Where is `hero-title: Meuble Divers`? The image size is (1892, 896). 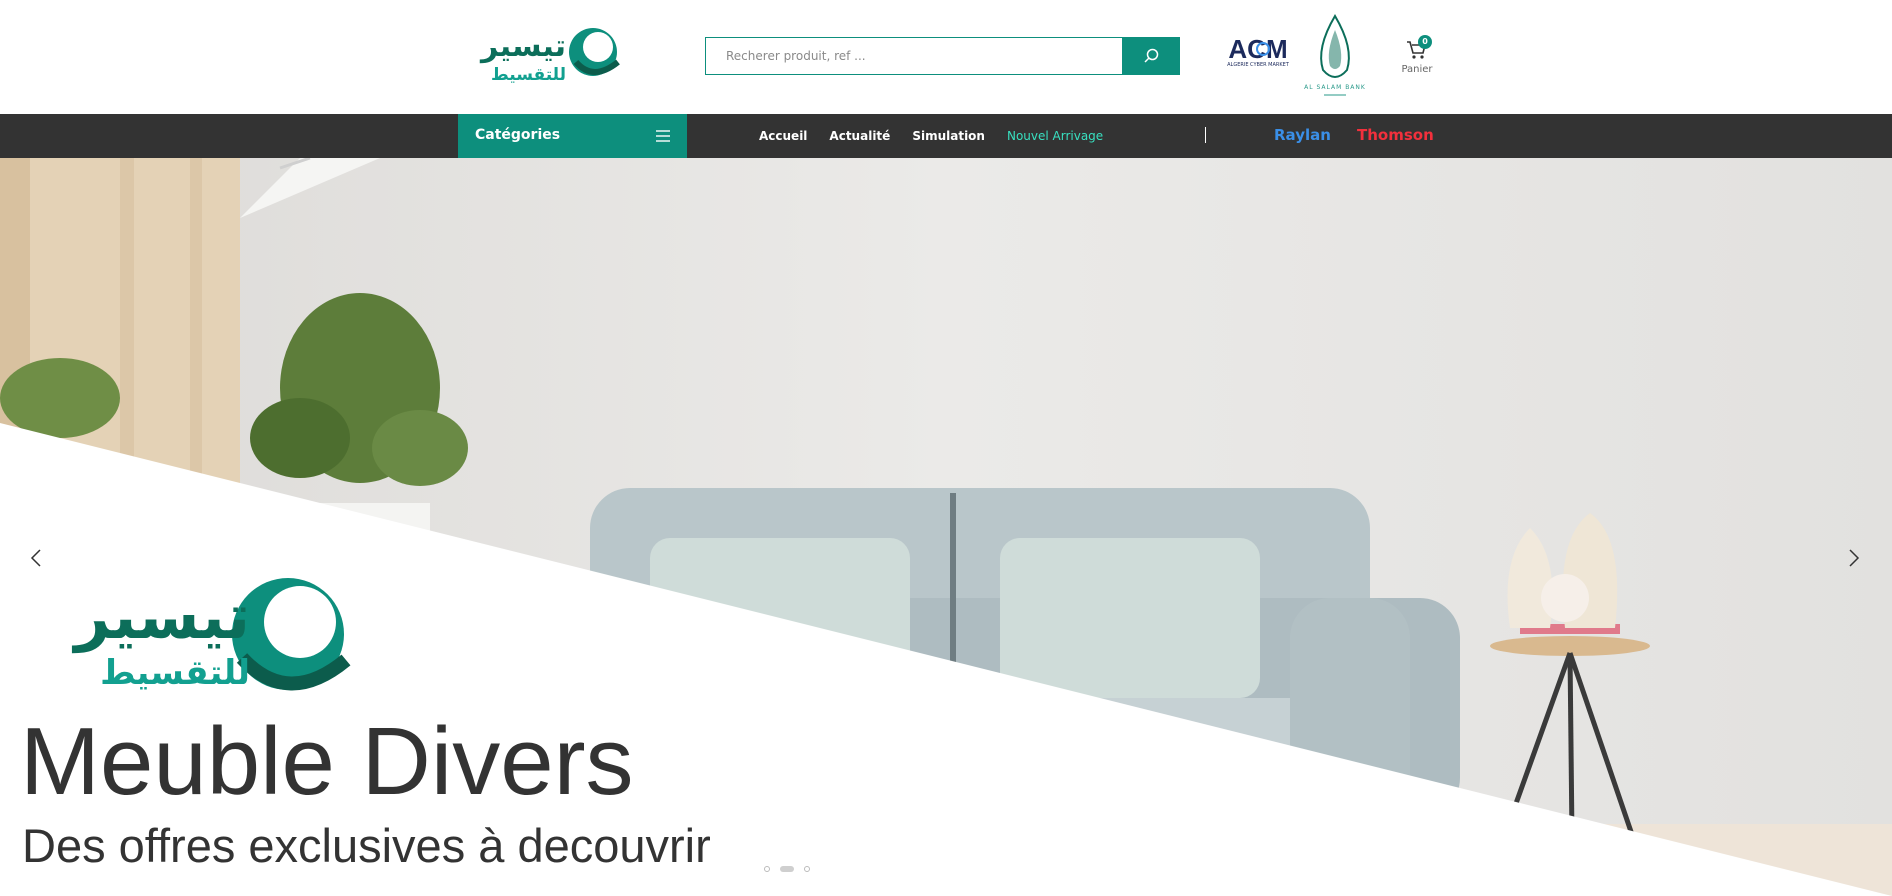
hero-title: Meuble Divers is located at coordinates (327, 761).